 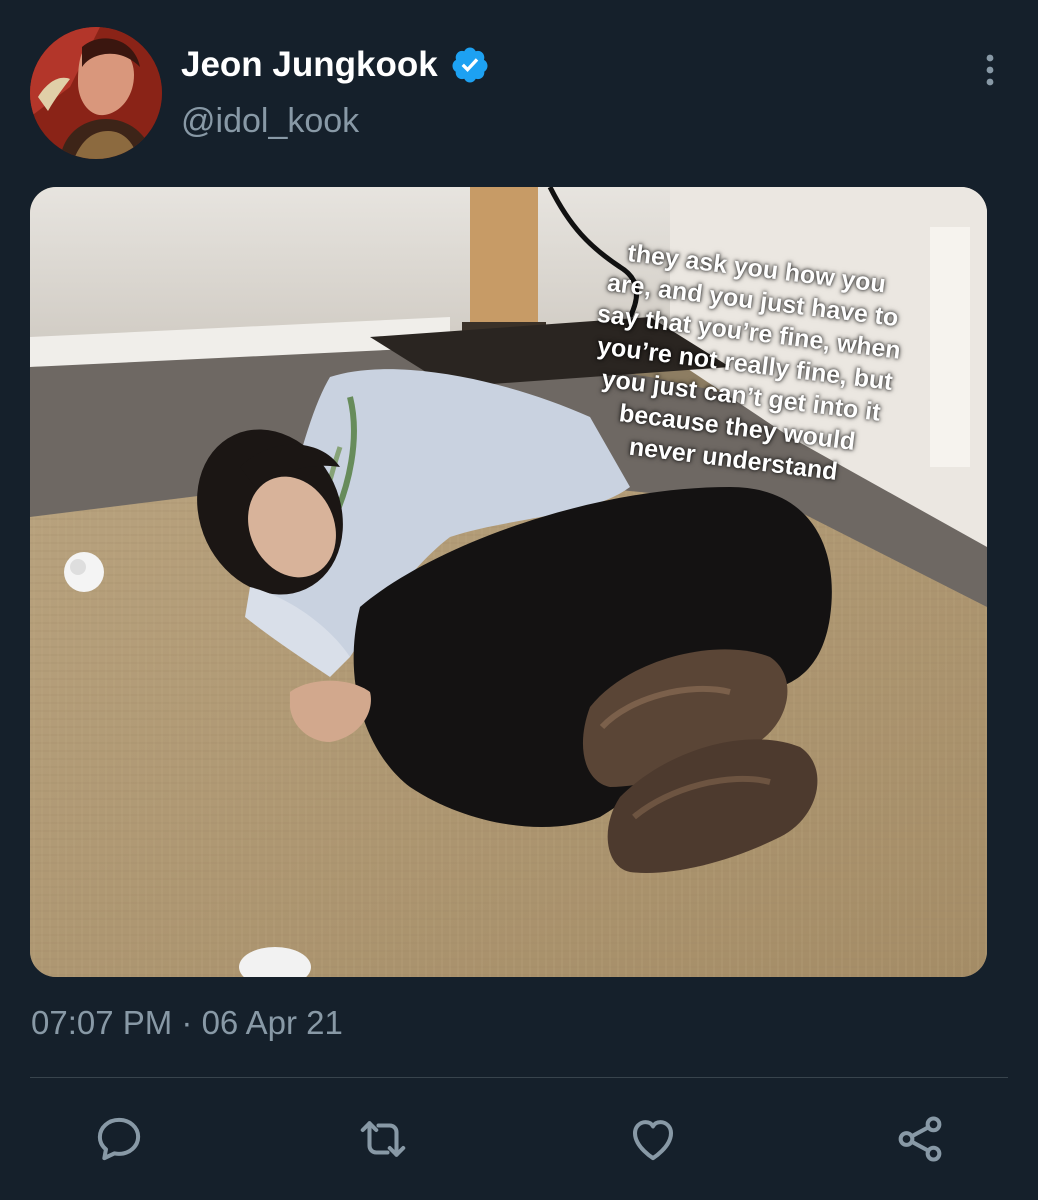 I want to click on more-options-icon, so click(x=990, y=70).